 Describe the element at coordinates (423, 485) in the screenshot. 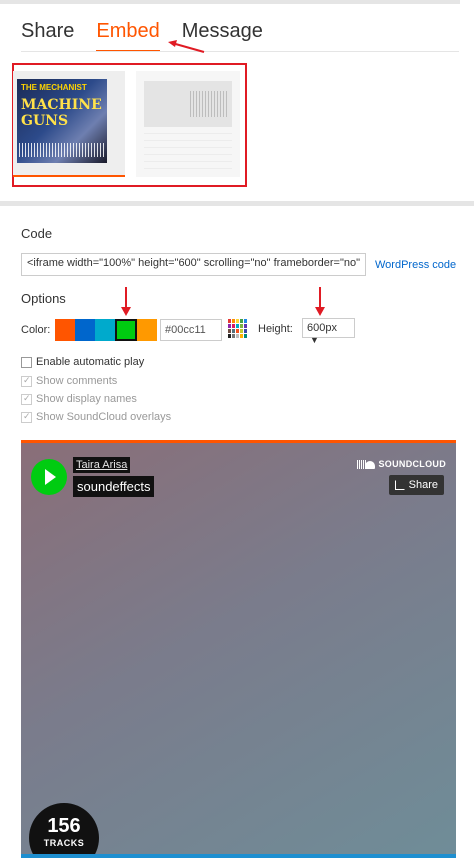

I see `share-label: Share` at that location.